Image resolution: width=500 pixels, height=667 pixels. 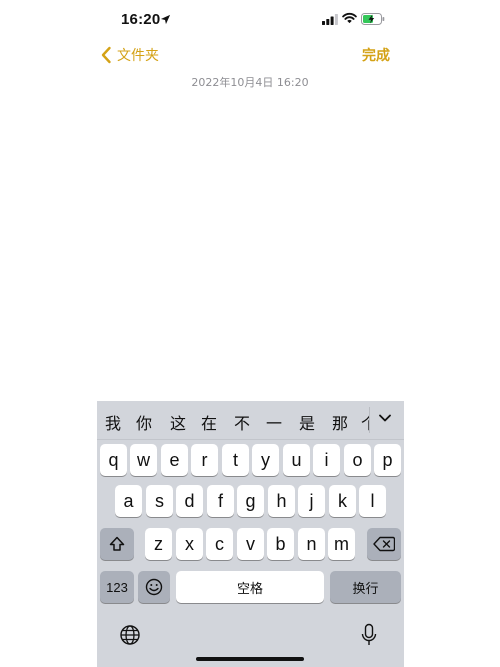 I want to click on back-to-folders-button: 文件夹, so click(x=129, y=55).